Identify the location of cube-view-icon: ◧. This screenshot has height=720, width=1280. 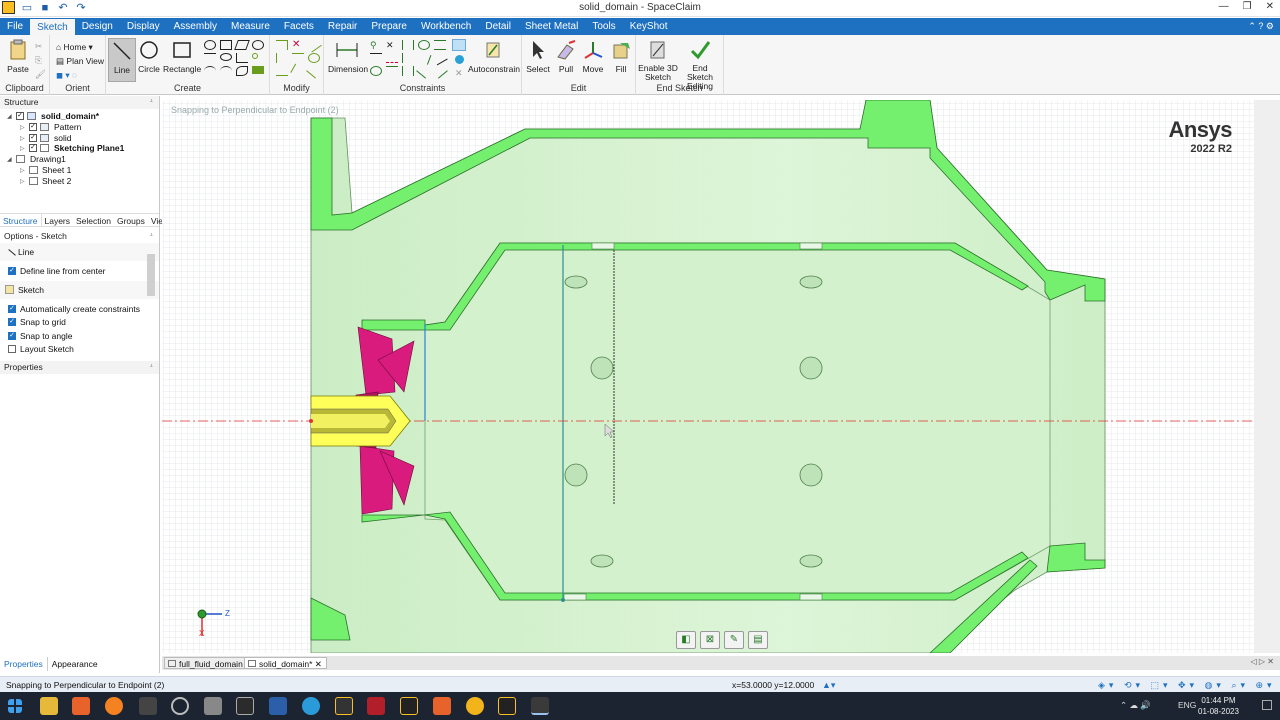
(686, 640).